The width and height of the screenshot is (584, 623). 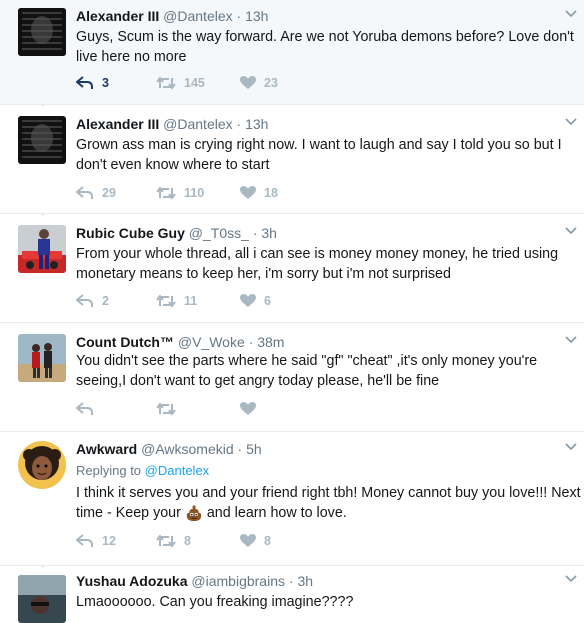 What do you see at coordinates (259, 83) in the screenshot?
I see `like-button: 23` at bounding box center [259, 83].